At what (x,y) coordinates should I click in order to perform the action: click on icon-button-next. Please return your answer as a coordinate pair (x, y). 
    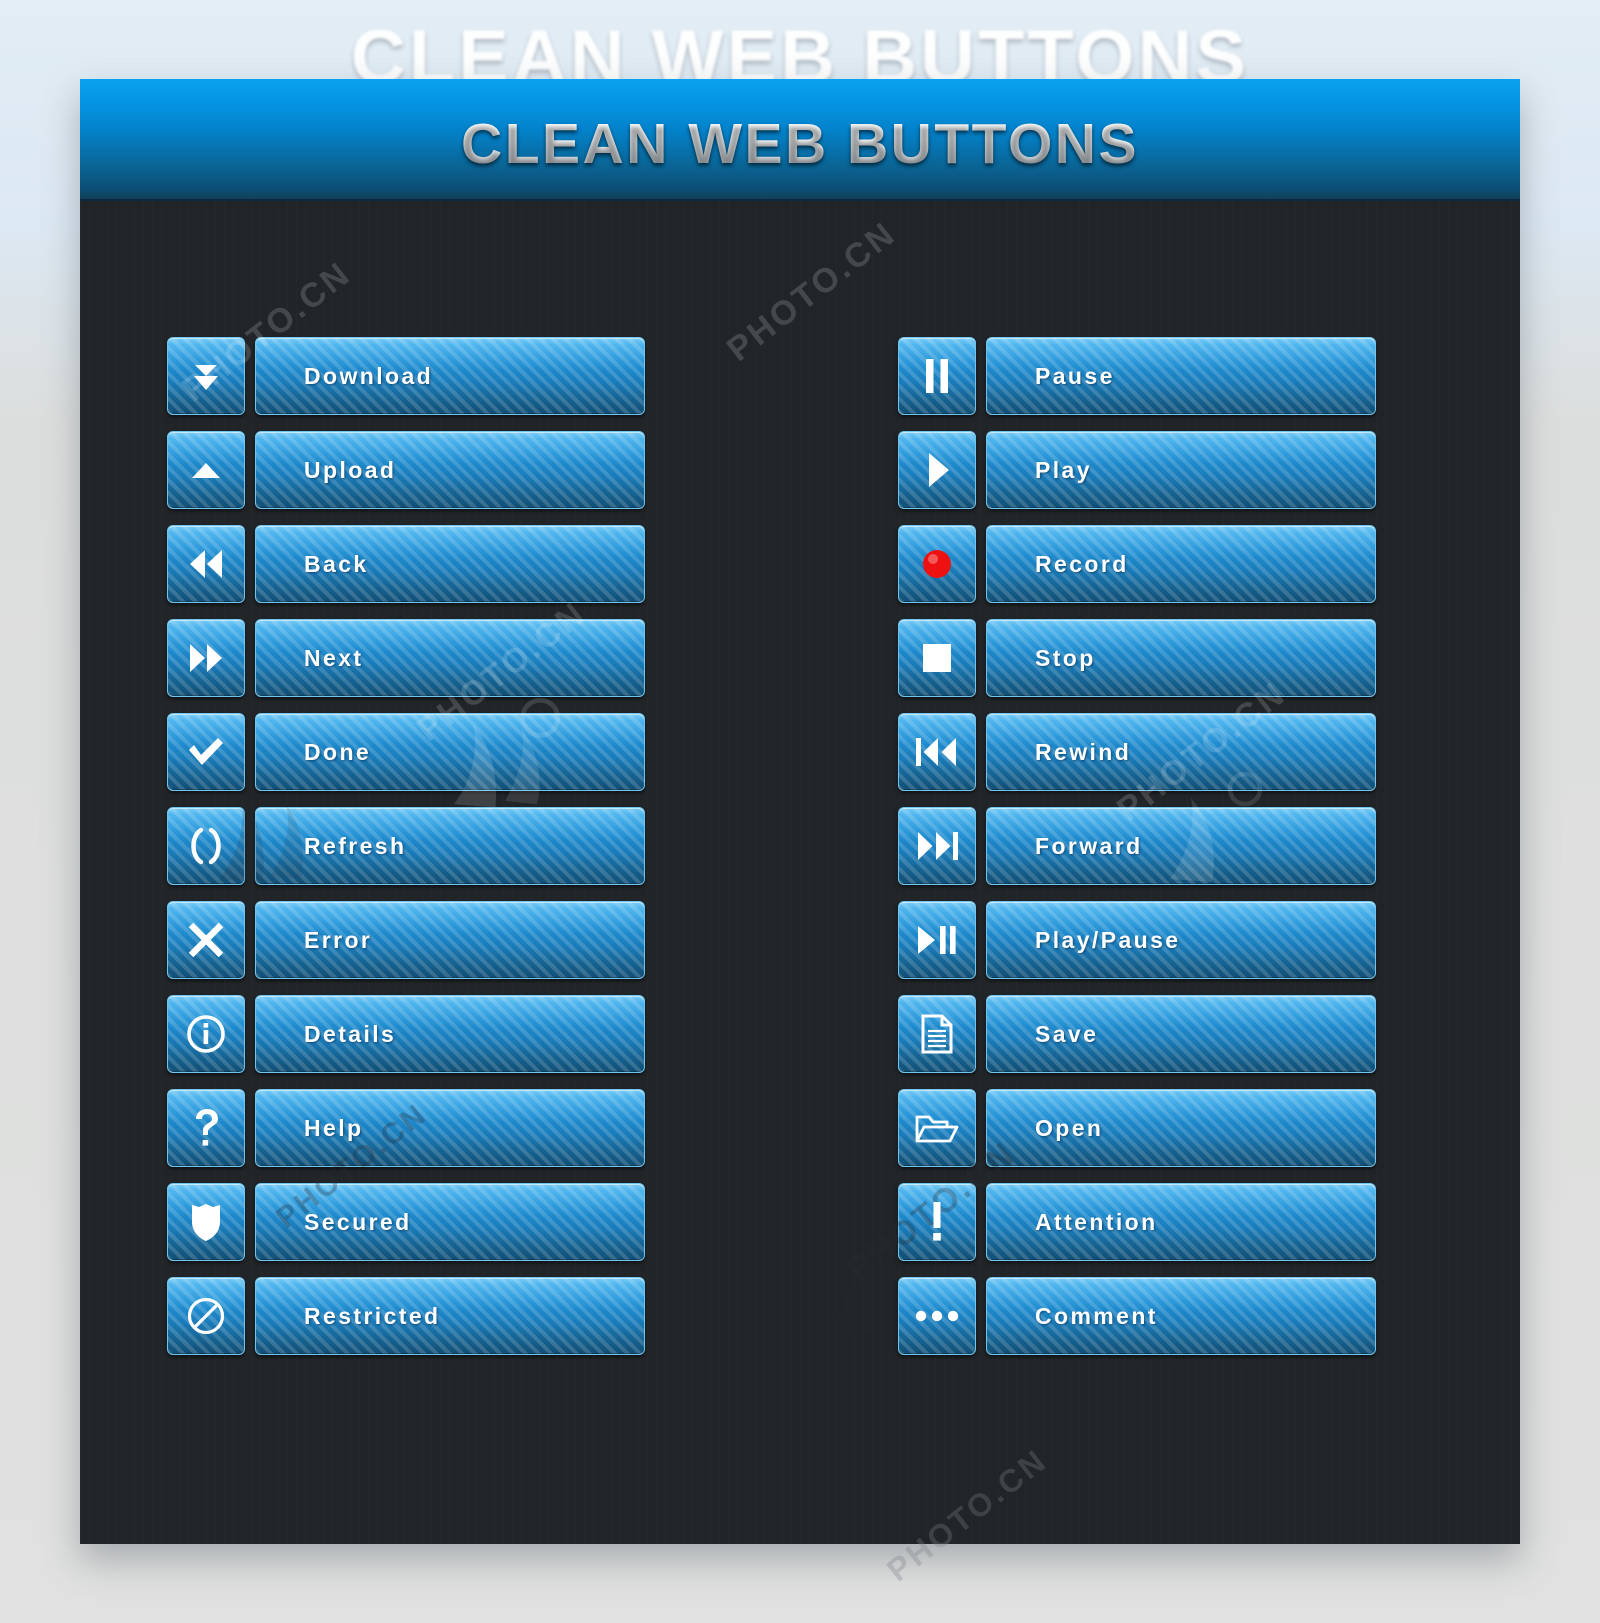
    Looking at the image, I should click on (206, 658).